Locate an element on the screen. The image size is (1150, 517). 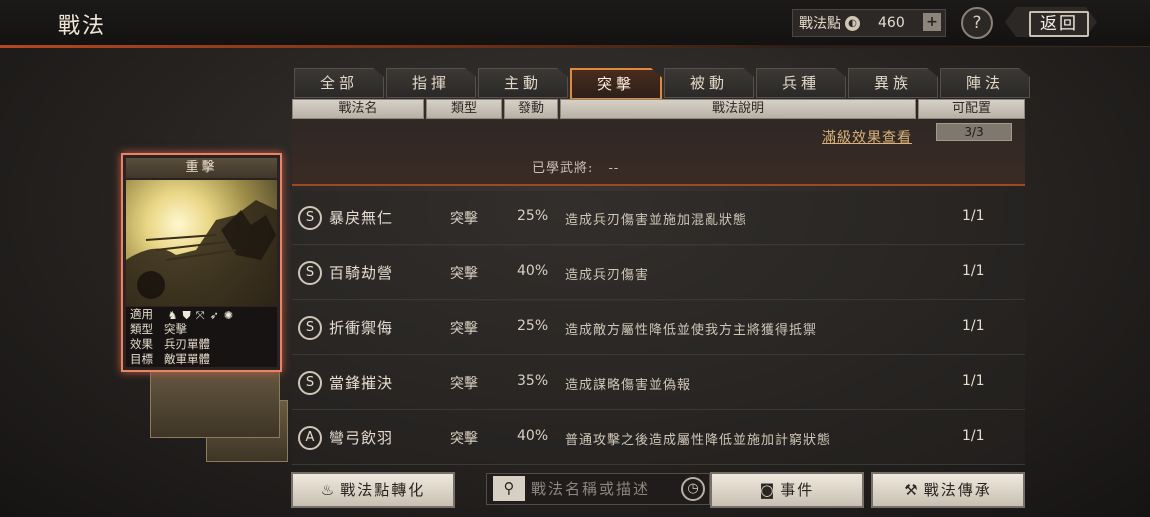
wheel-icon: ✺ is located at coordinates (228, 315).